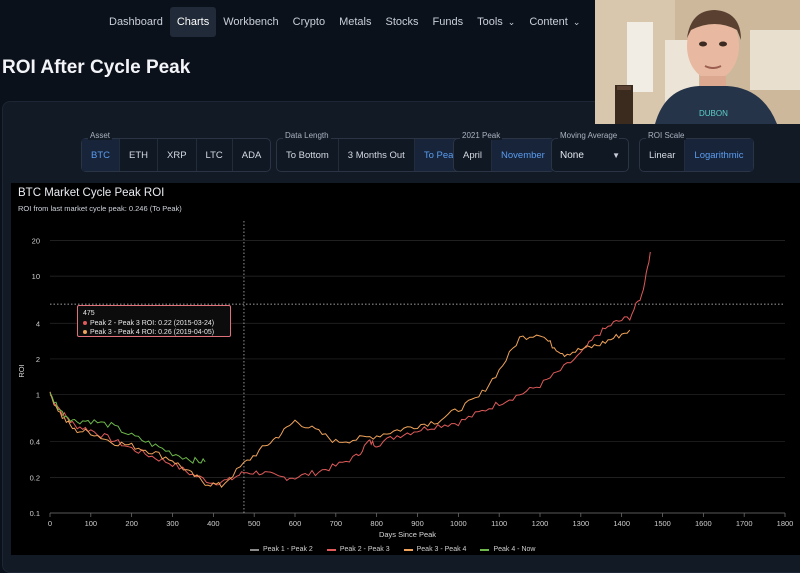 Image resolution: width=800 pixels, height=573 pixels. Describe the element at coordinates (38, 323) in the screenshot. I see `y-tick-label: 4` at that location.